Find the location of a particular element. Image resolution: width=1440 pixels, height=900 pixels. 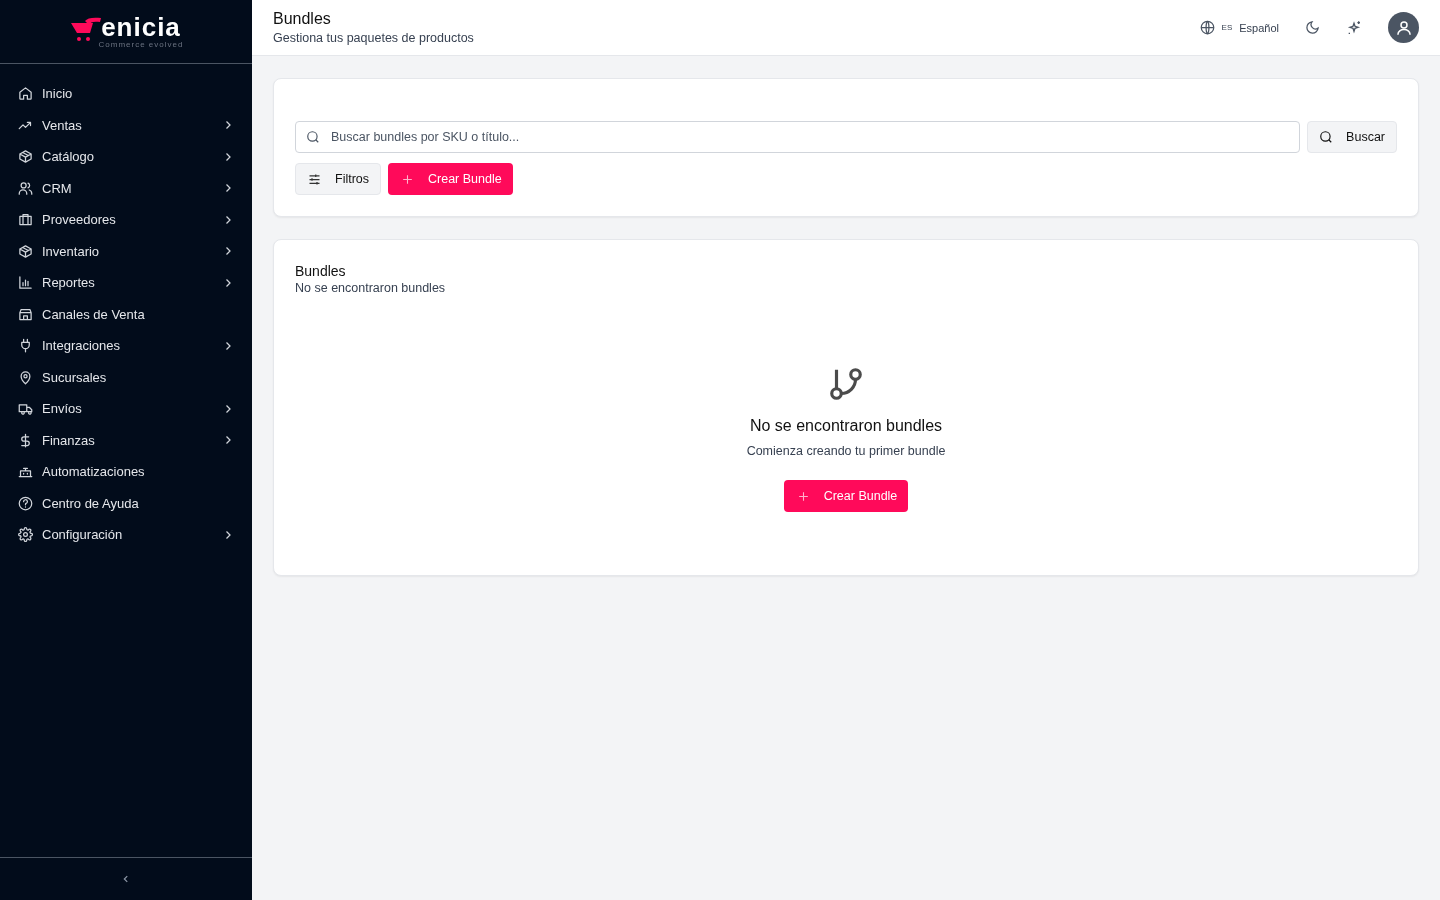

sidebar-item: Ventas is located at coordinates (126, 125).